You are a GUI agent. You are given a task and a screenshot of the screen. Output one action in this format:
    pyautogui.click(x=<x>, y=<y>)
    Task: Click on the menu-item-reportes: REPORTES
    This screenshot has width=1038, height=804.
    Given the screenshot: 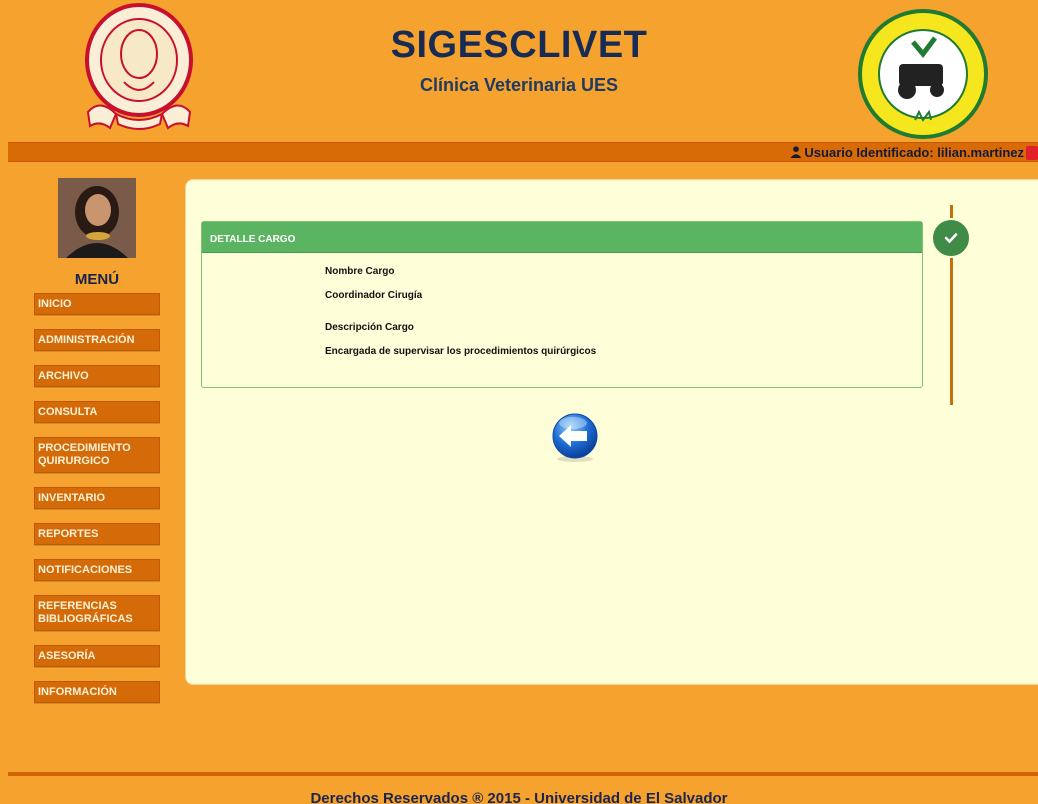 What is the action you would take?
    pyautogui.click(x=97, y=534)
    